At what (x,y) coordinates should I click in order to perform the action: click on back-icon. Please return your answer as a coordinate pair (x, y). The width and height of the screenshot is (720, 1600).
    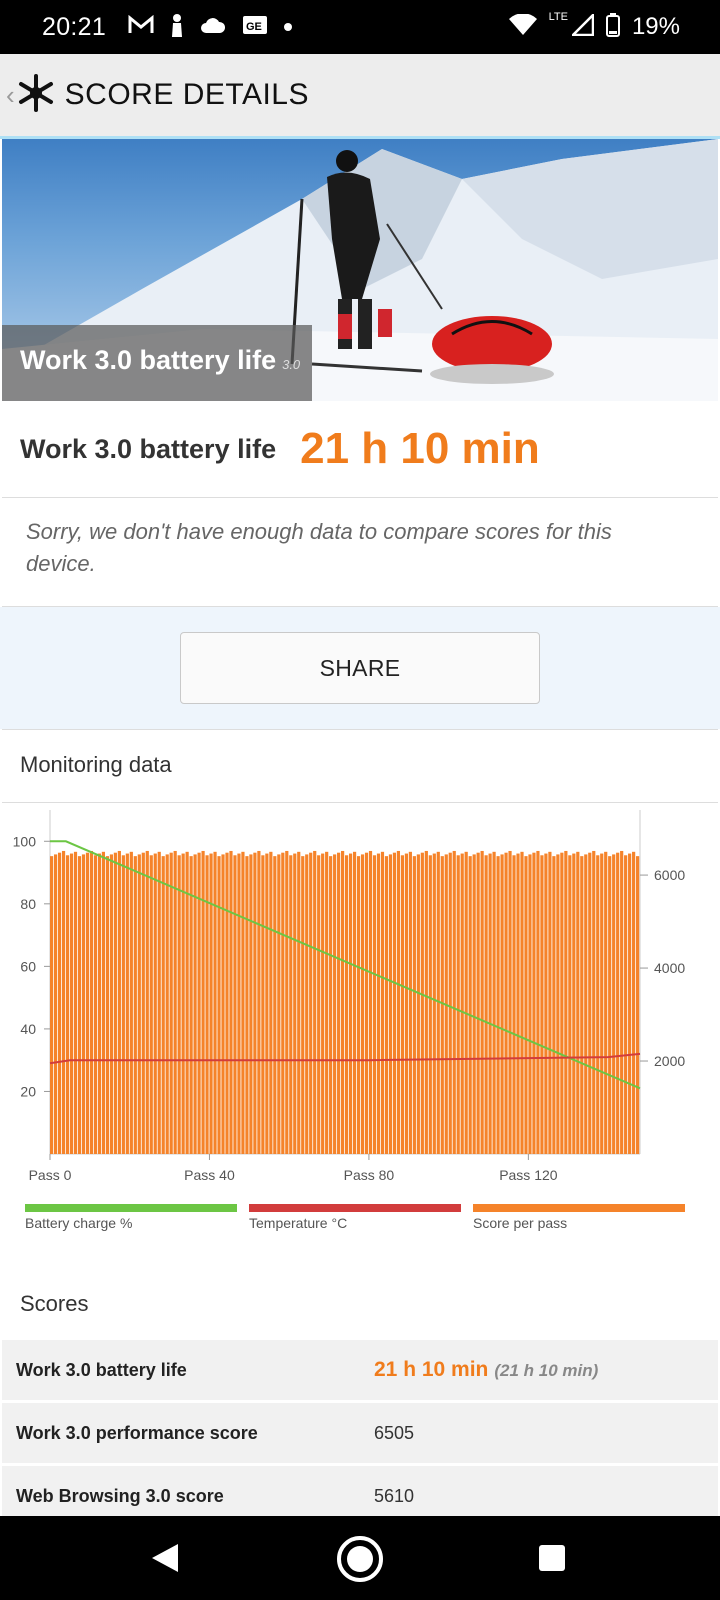
    Looking at the image, I should click on (165, 1560).